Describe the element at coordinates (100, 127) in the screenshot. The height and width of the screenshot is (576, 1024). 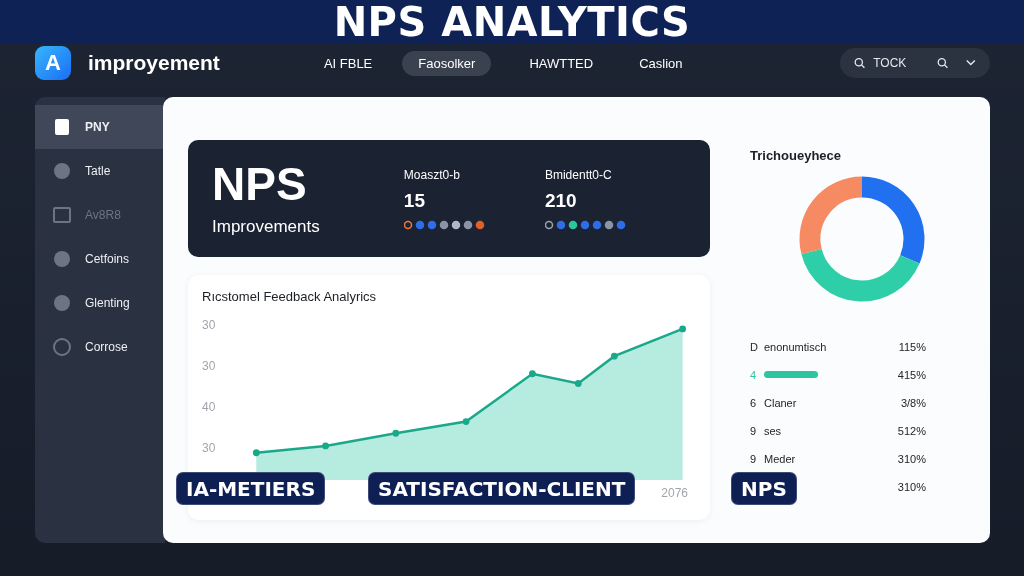
I see `sidebar-item: PNY` at that location.